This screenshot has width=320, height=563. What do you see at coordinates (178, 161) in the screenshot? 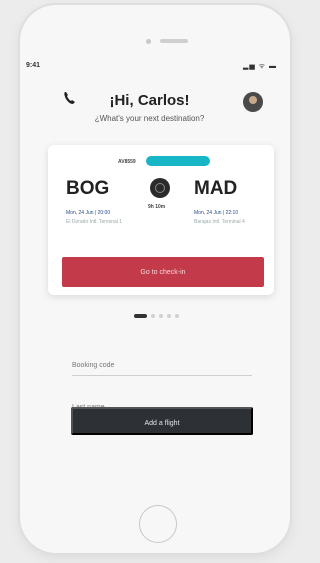
I see `status-badge` at bounding box center [178, 161].